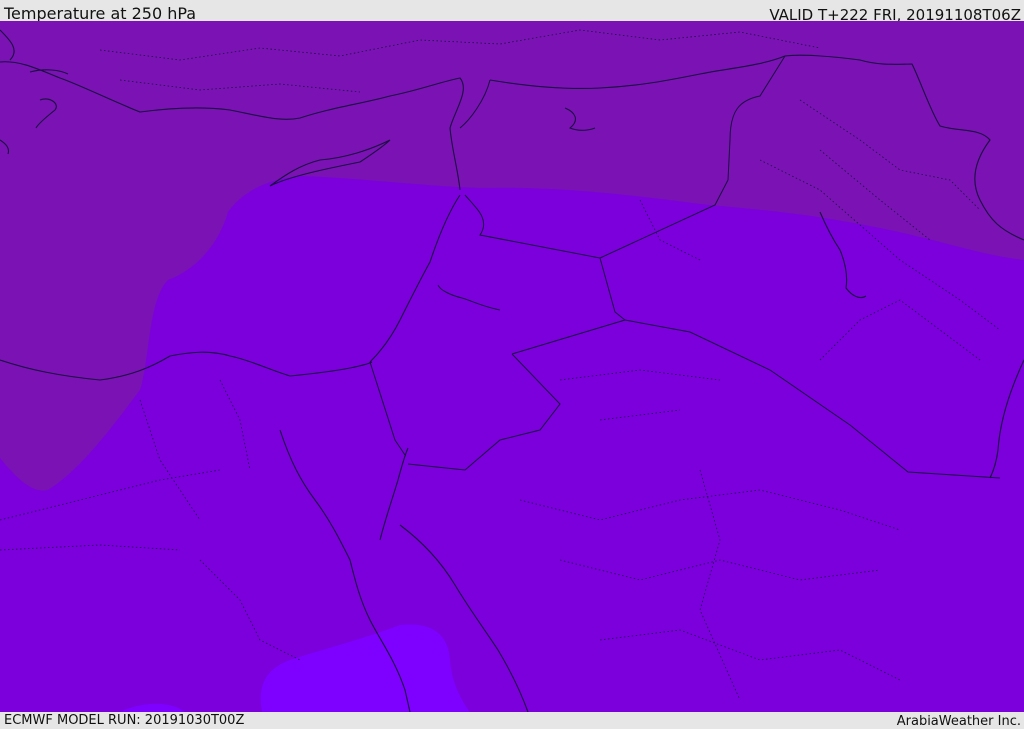 This screenshot has height=729, width=1024. I want to click on model-run: ECMWF MODEL RUN: 20191030T00Z, so click(124, 720).